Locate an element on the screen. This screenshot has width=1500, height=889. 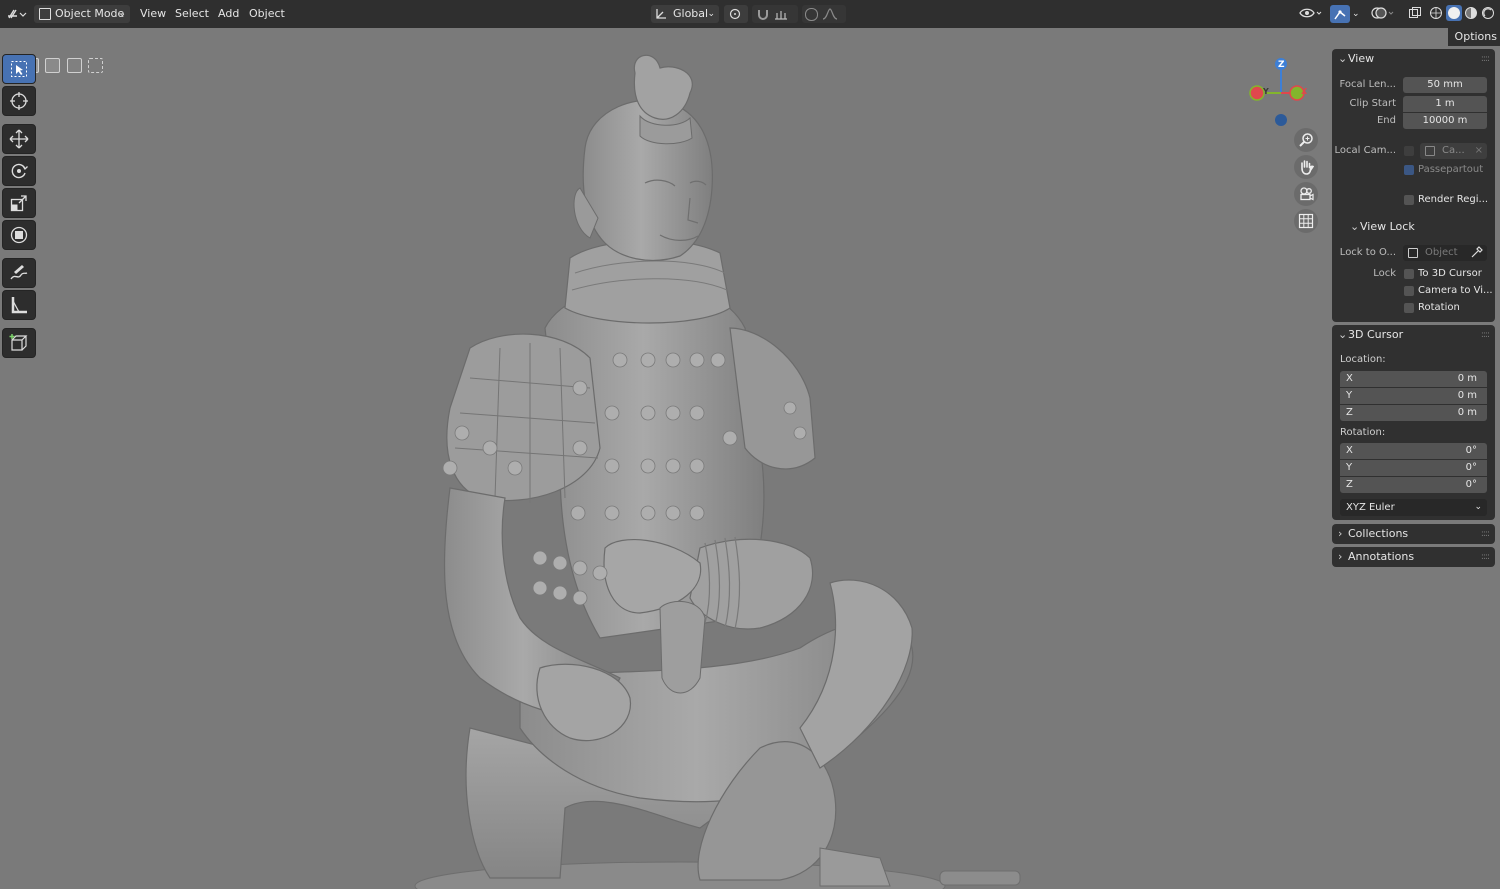
move-arrows-icon is located at coordinates (19, 139).